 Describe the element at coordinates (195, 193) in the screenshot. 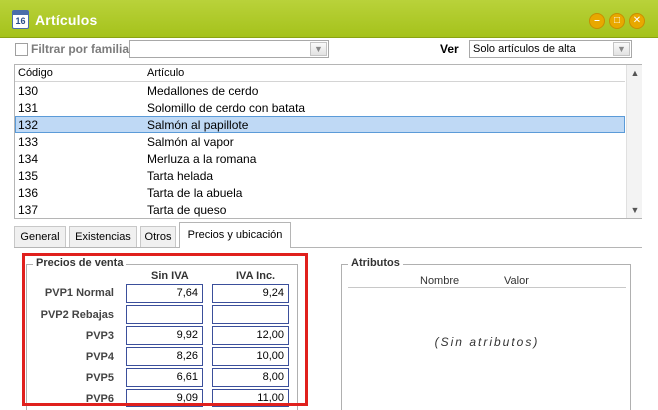

I see `item-article: Tarta de la abuela` at that location.